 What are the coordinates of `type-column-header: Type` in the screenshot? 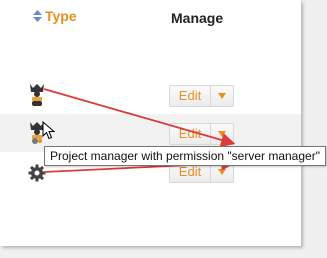 It's located at (55, 16).